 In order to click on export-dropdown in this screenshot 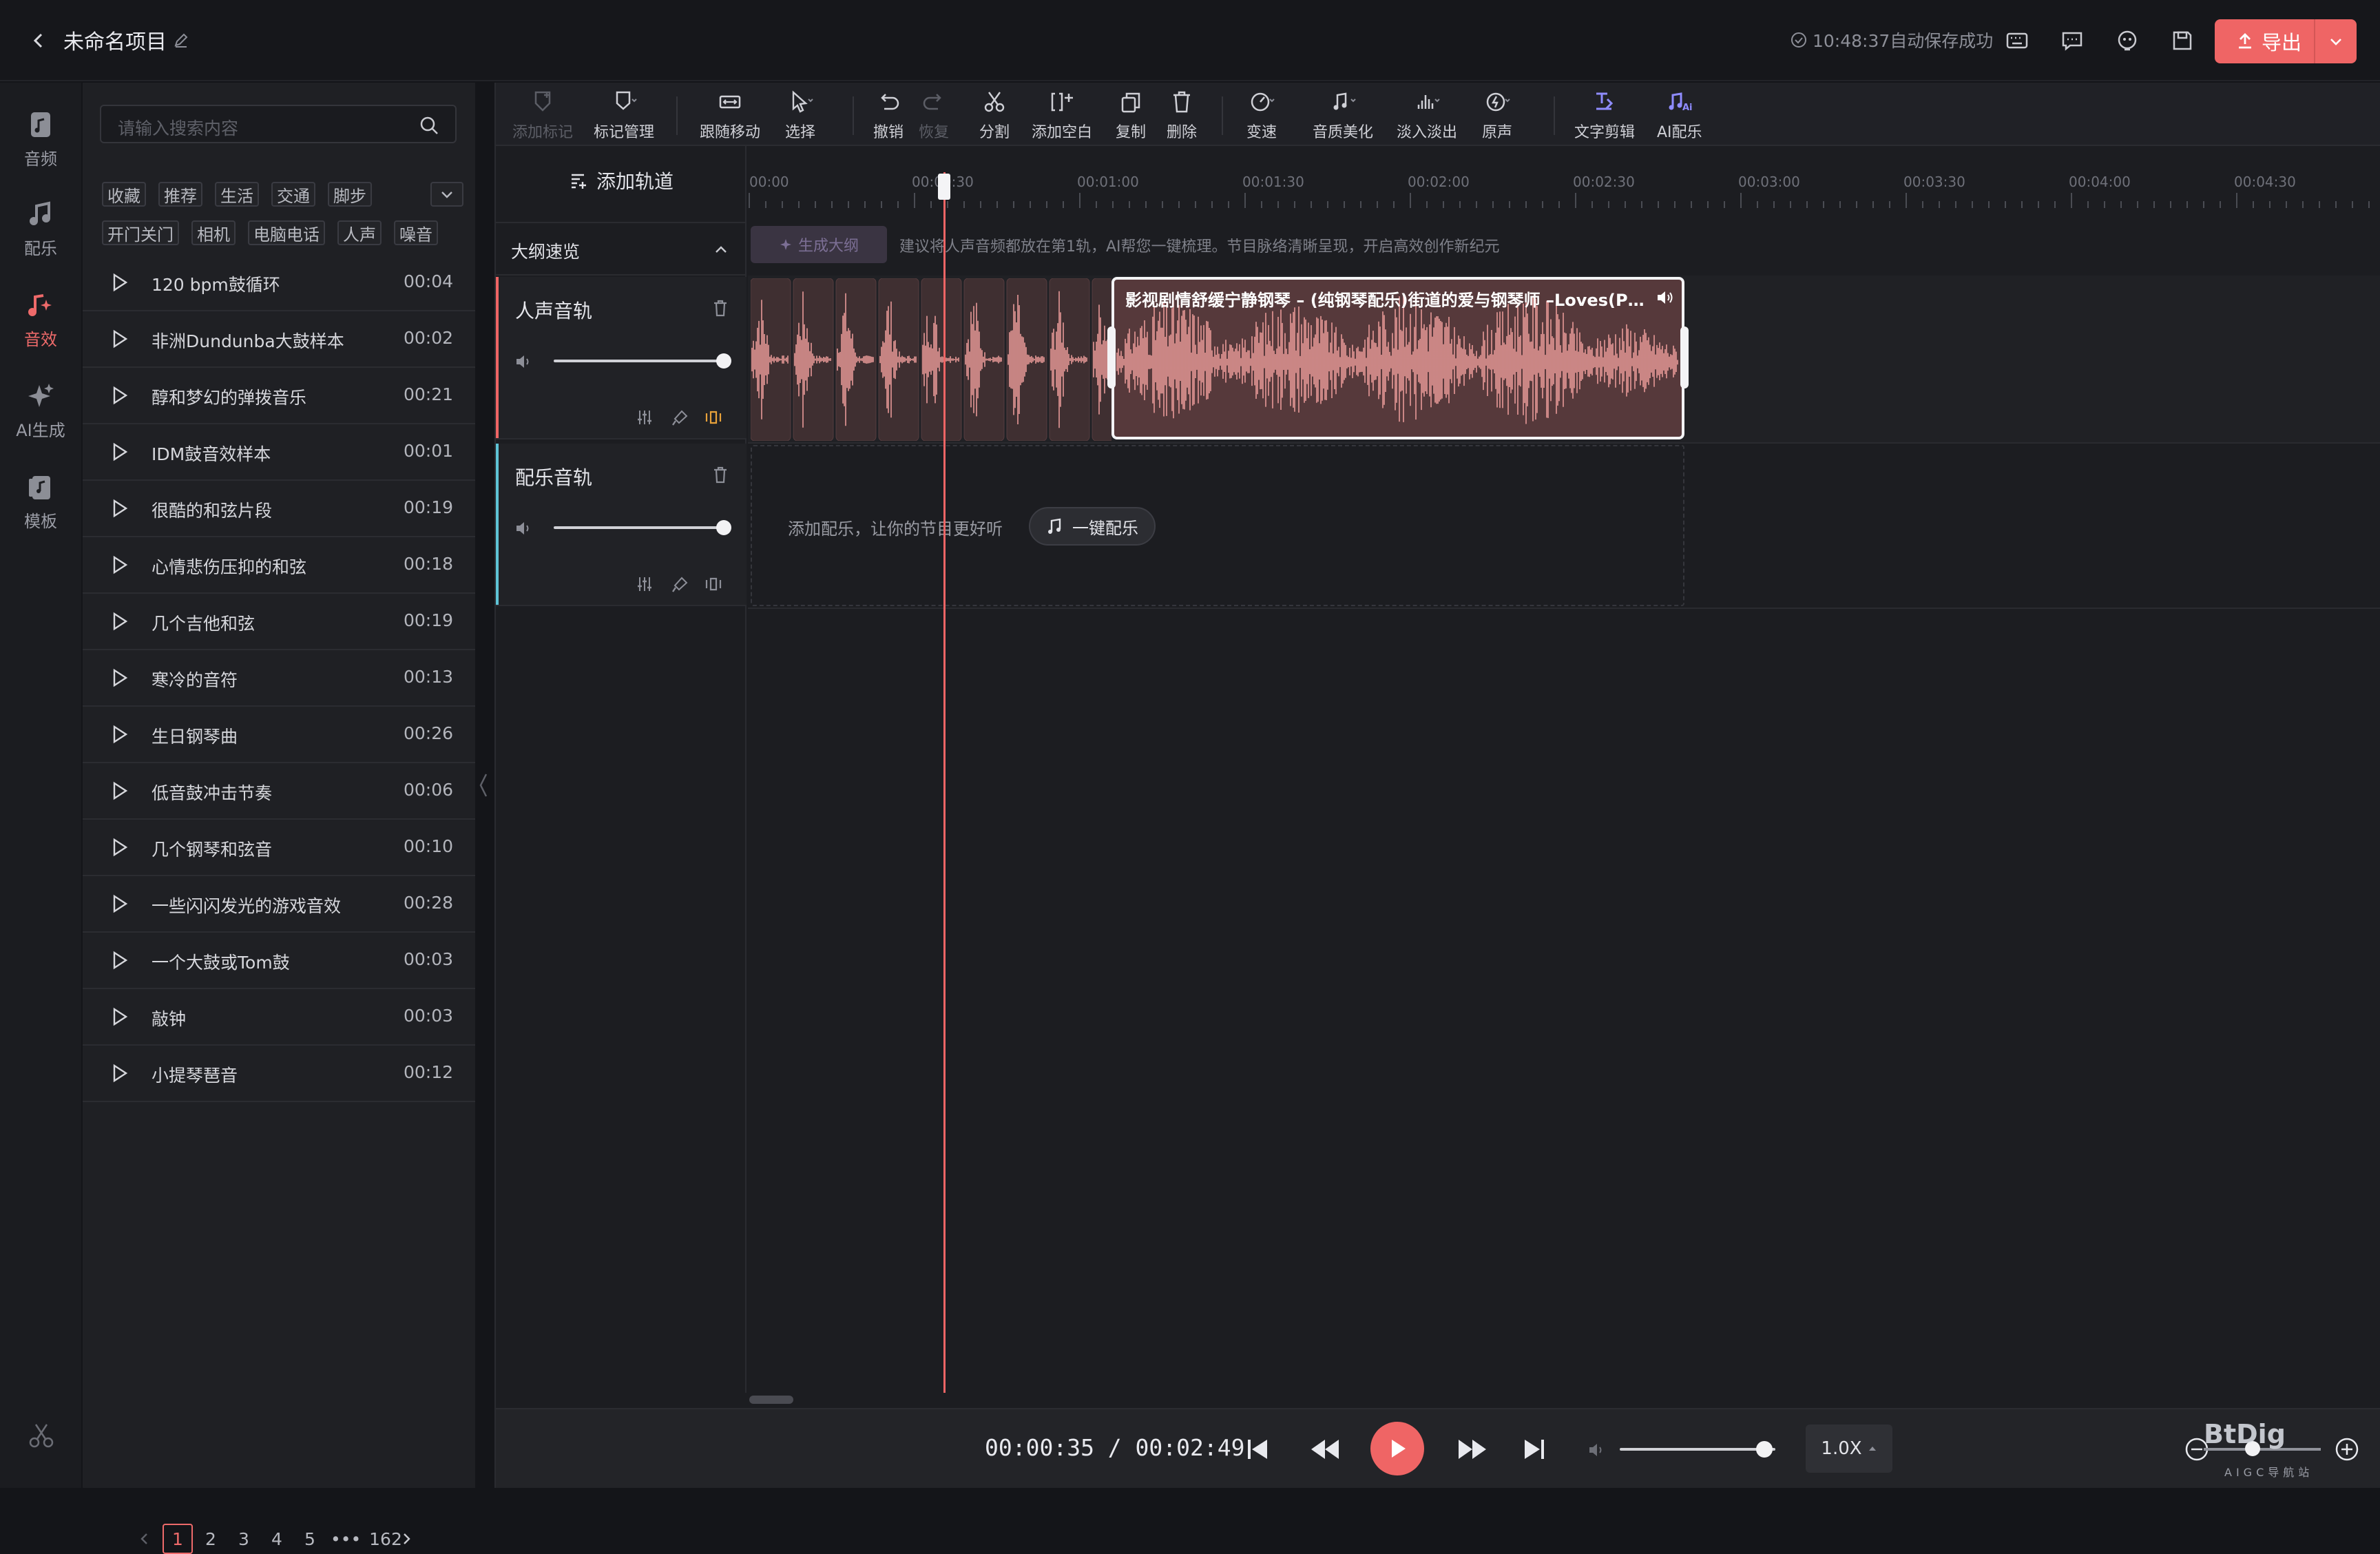, I will do `click(2336, 41)`.